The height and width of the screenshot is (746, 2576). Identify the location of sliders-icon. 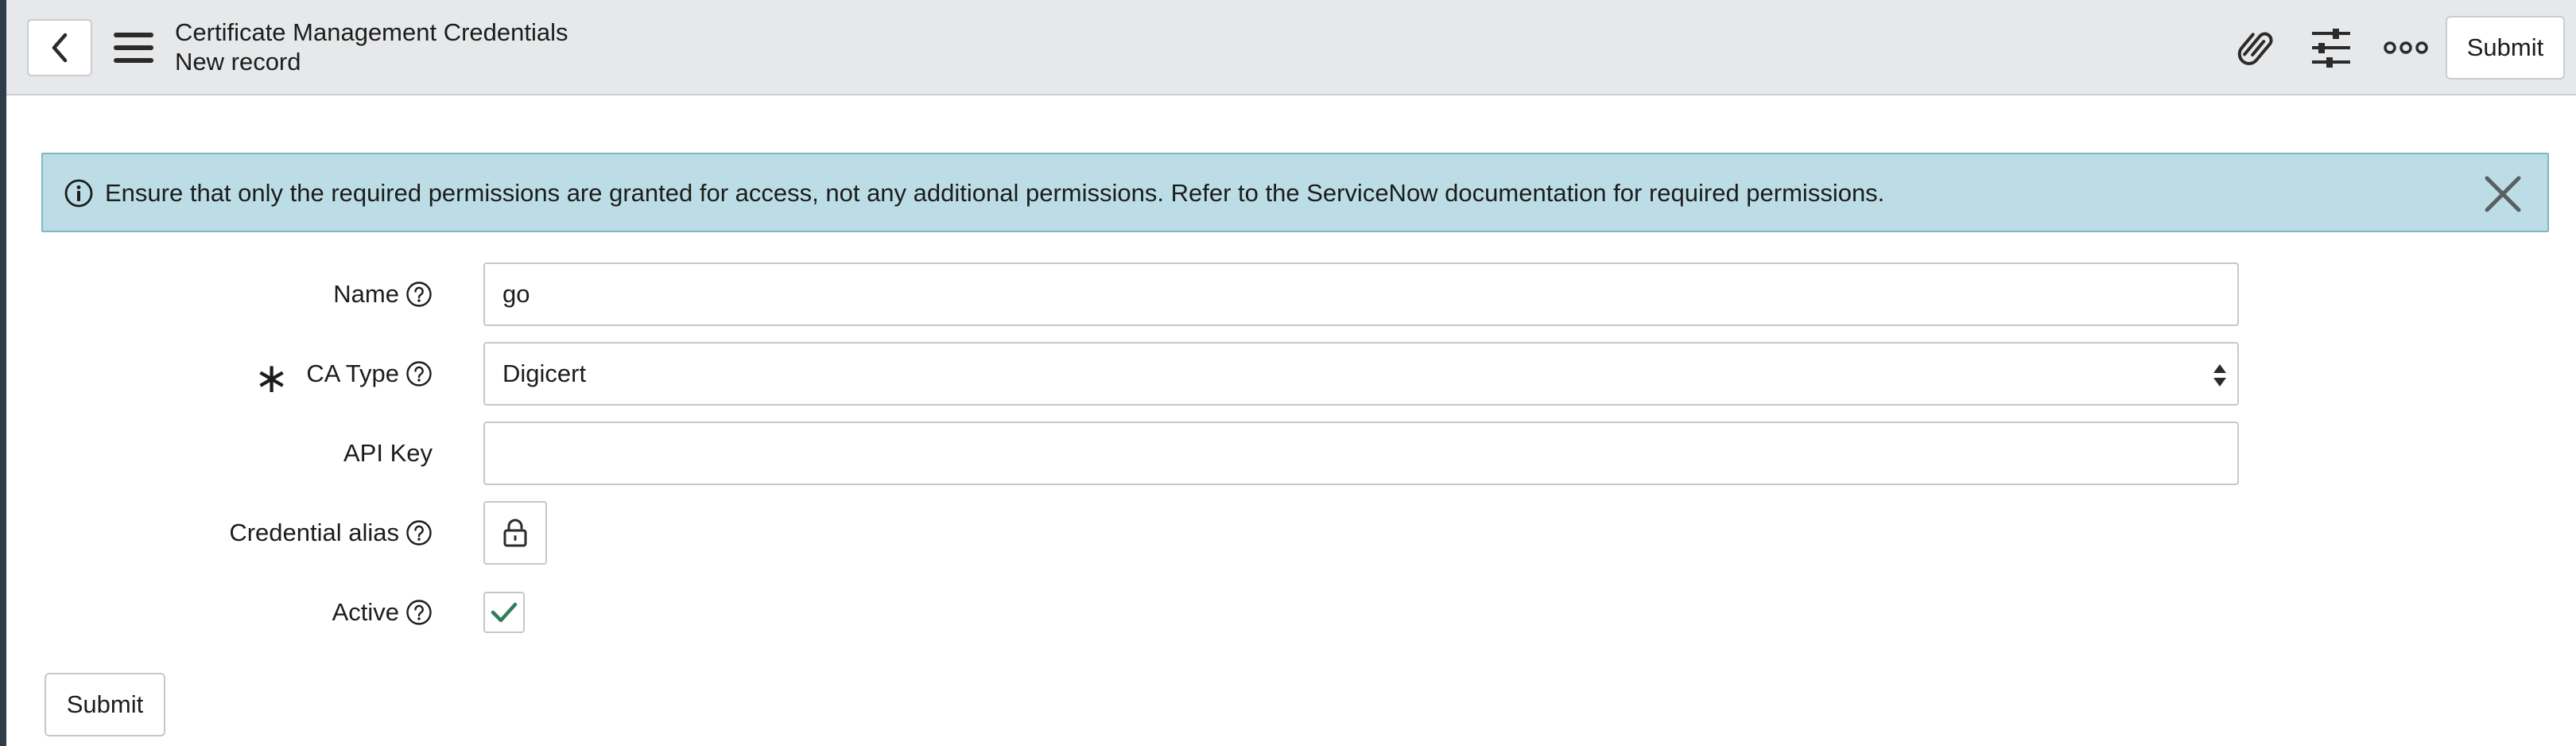
(2331, 48).